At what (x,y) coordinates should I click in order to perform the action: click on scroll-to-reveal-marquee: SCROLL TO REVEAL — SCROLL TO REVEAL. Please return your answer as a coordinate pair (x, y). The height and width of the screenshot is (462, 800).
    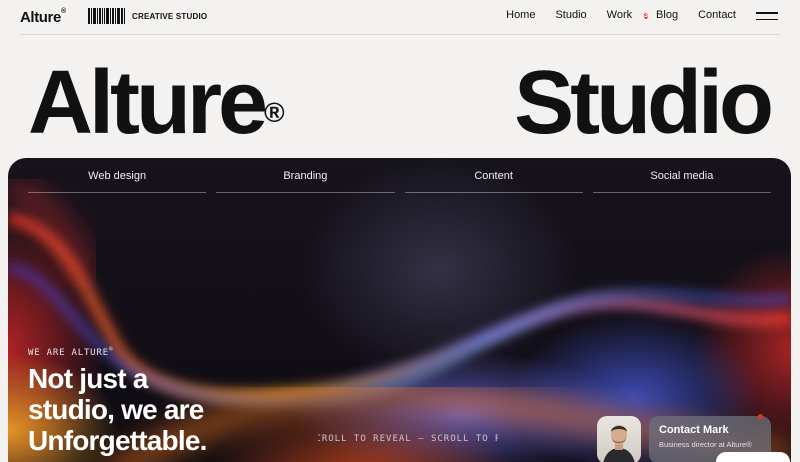
    Looking at the image, I should click on (408, 439).